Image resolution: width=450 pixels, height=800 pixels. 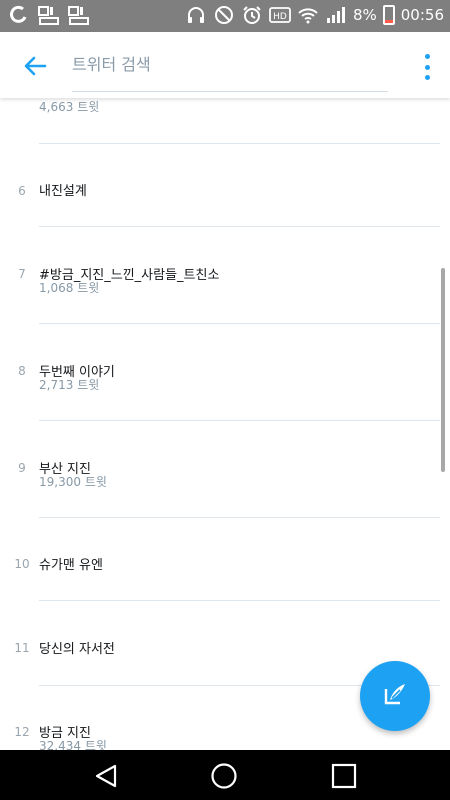 What do you see at coordinates (427, 67) in the screenshot?
I see `overflow-menu-icon` at bounding box center [427, 67].